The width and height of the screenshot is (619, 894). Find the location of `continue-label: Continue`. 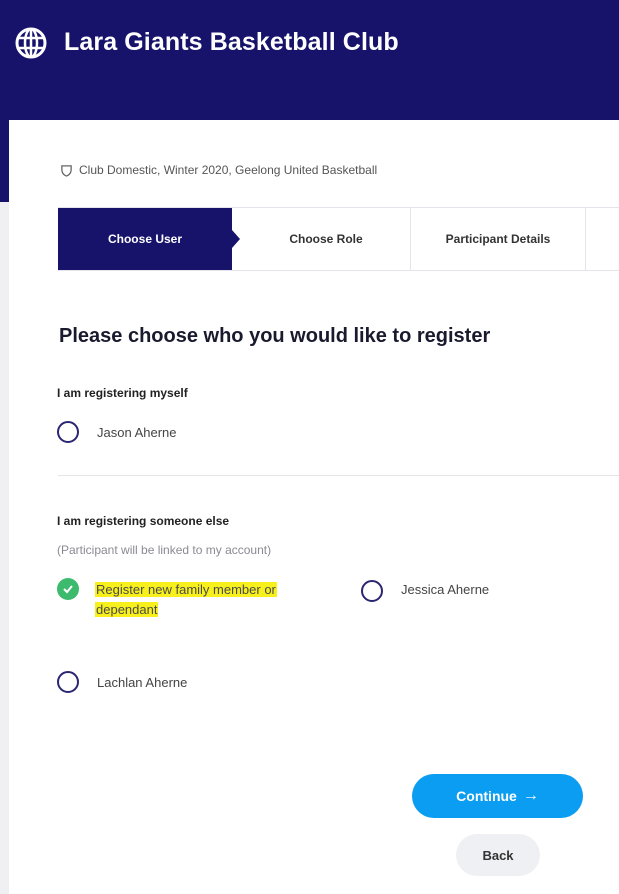

continue-label: Continue is located at coordinates (486, 796).